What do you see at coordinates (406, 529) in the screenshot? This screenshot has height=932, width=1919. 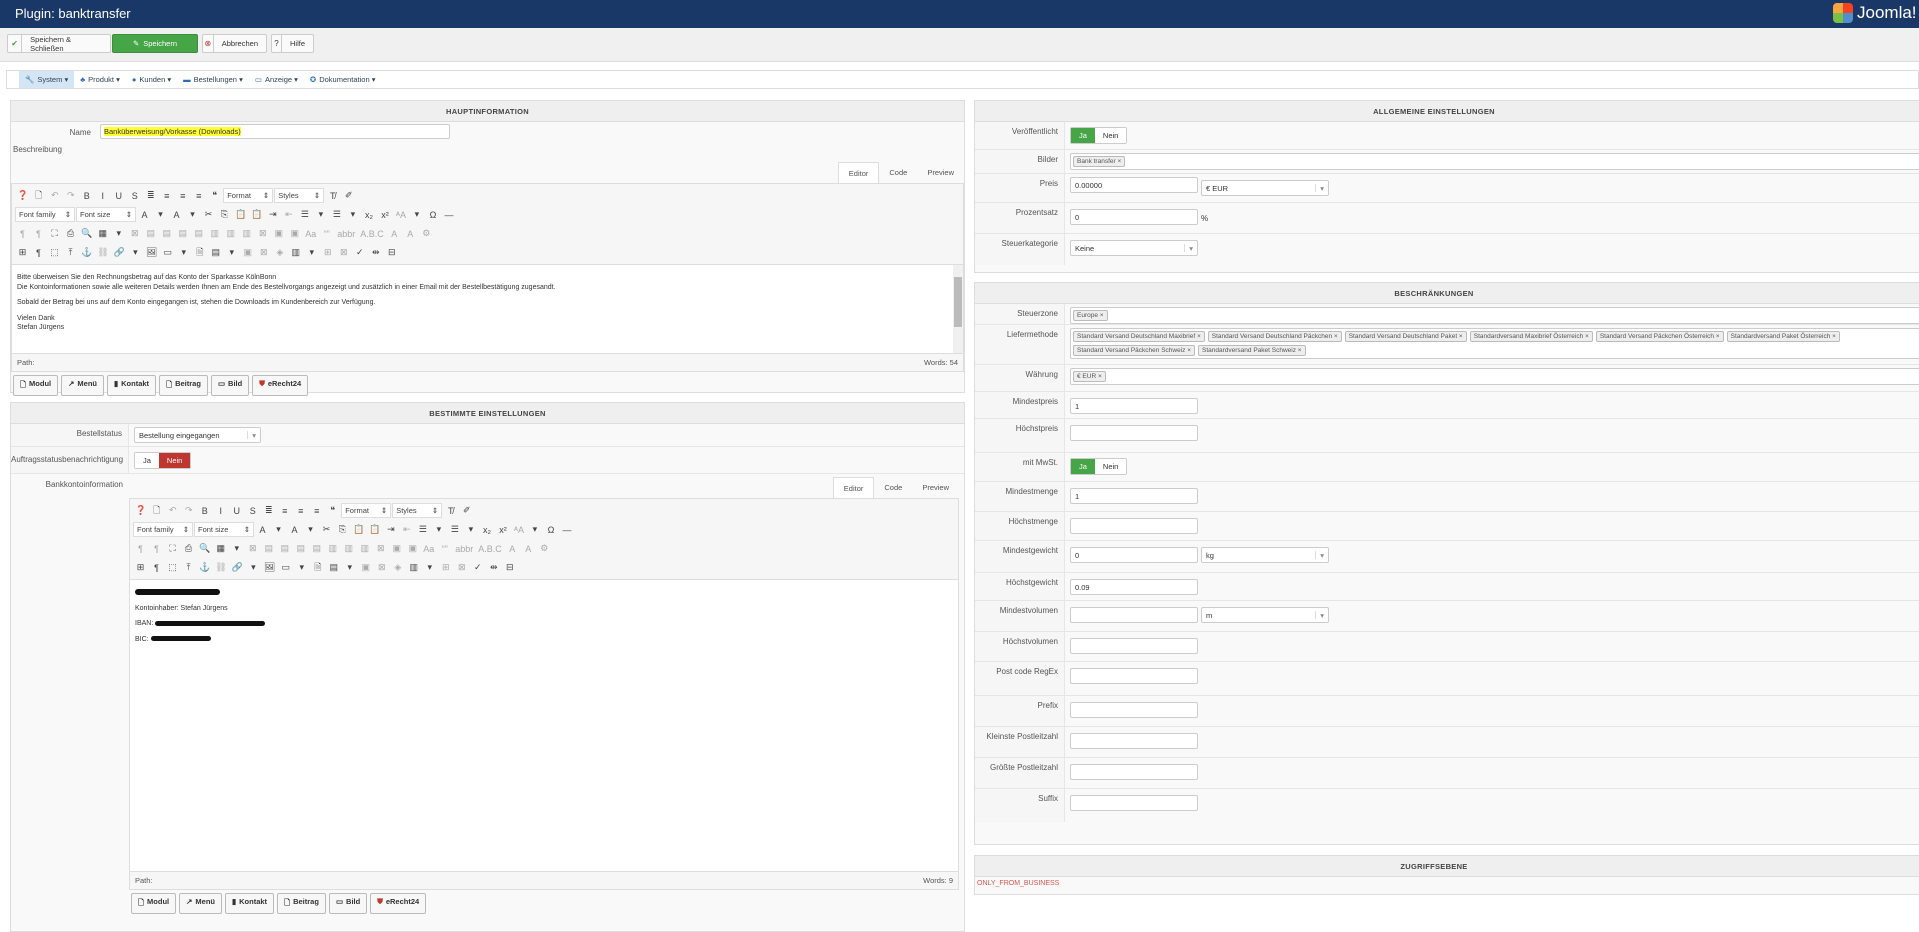 I see `outdent-icon: ⇤` at bounding box center [406, 529].